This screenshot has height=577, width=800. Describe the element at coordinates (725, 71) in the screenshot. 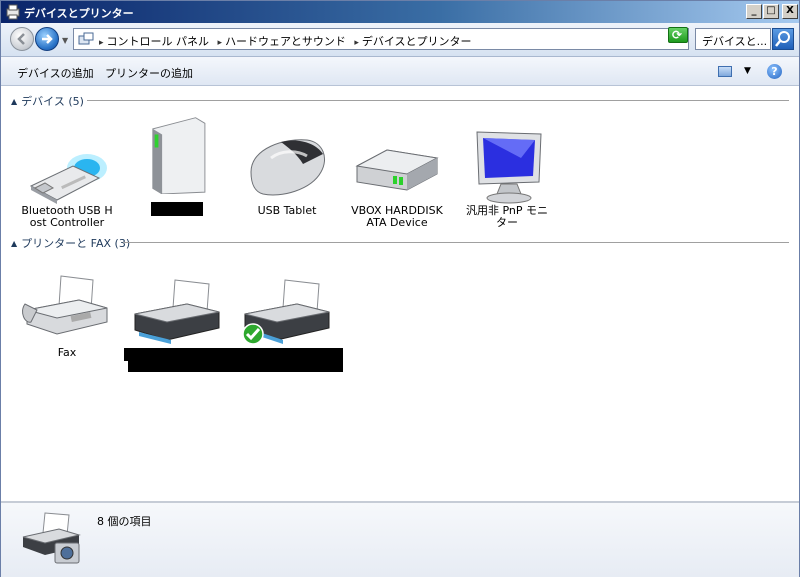

I see `change-view-icon` at that location.